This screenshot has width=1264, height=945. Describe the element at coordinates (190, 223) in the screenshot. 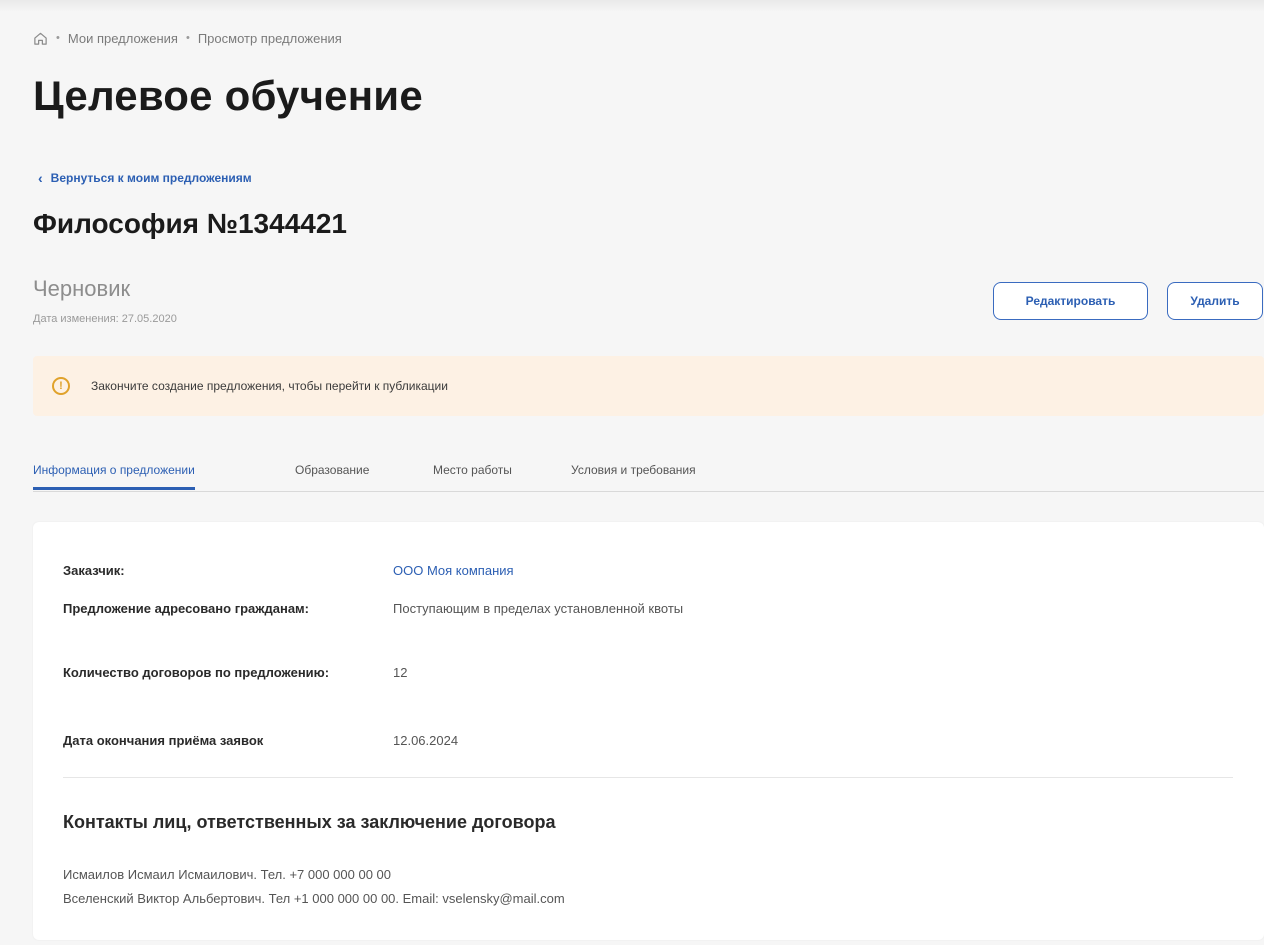

I see `offer-title: Философия №1344421` at that location.